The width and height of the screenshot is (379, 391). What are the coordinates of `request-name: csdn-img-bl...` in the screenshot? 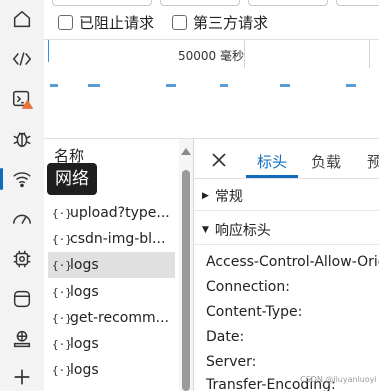 It's located at (118, 239).